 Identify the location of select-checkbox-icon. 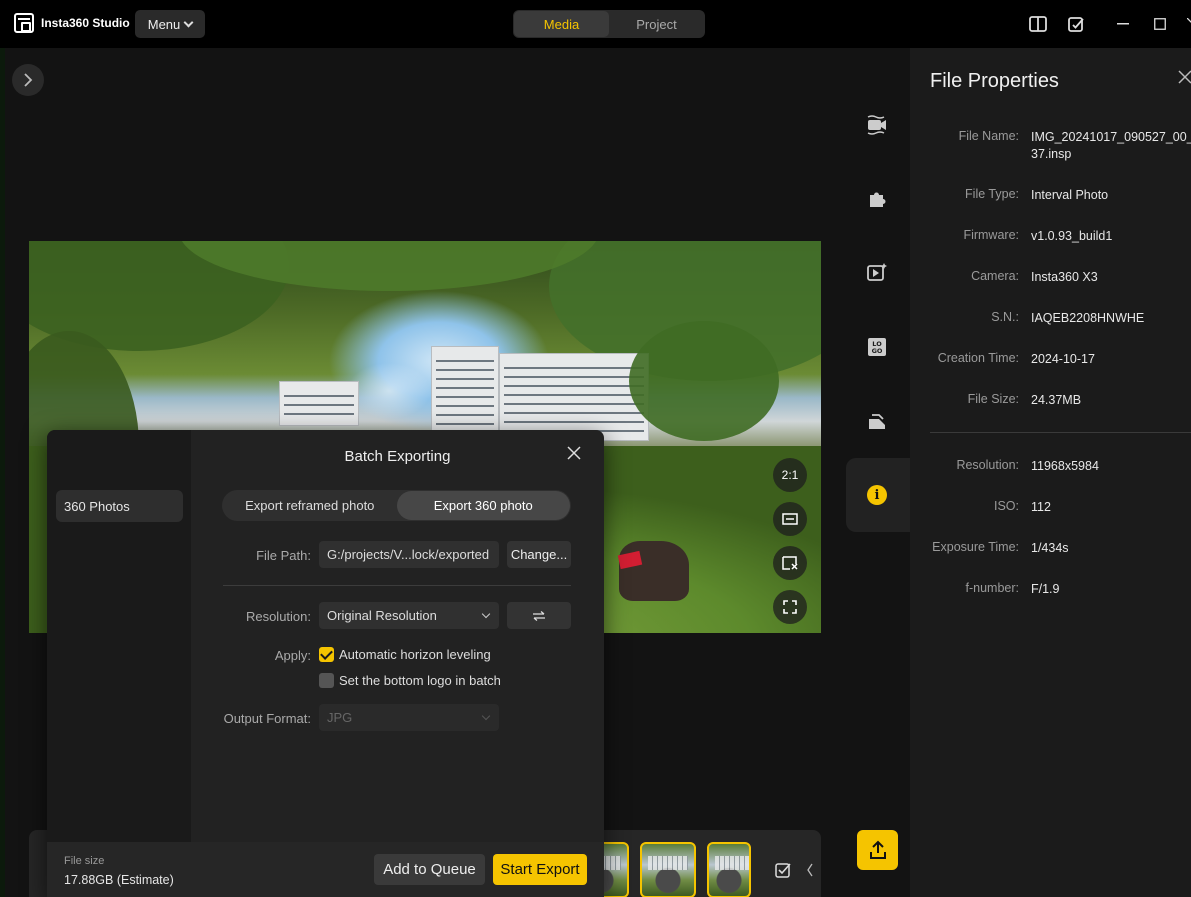
(783, 872).